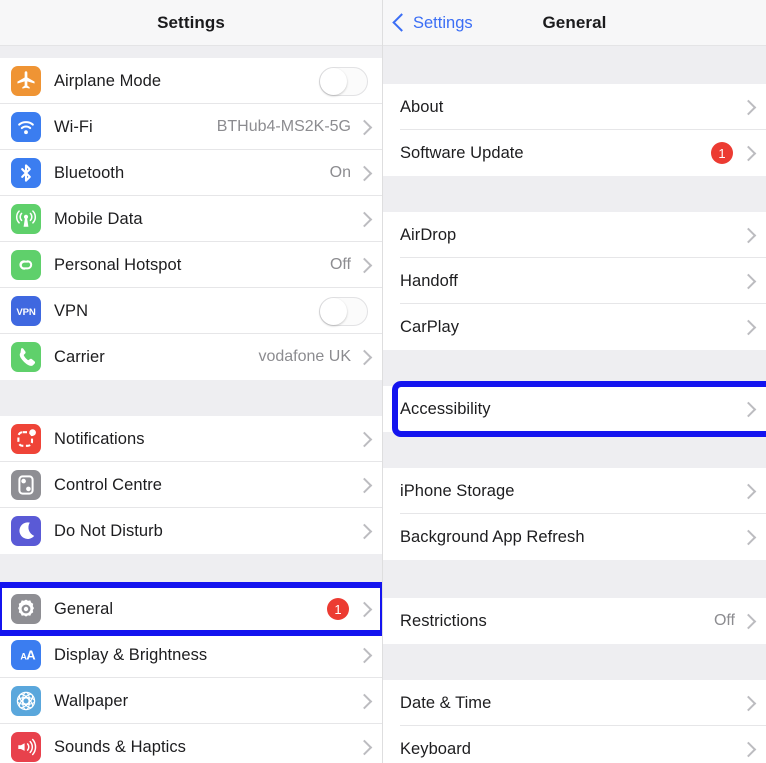 This screenshot has height=763, width=766. What do you see at coordinates (574, 621) in the screenshot?
I see `list-item-restrictions: Restrictions Off` at bounding box center [574, 621].